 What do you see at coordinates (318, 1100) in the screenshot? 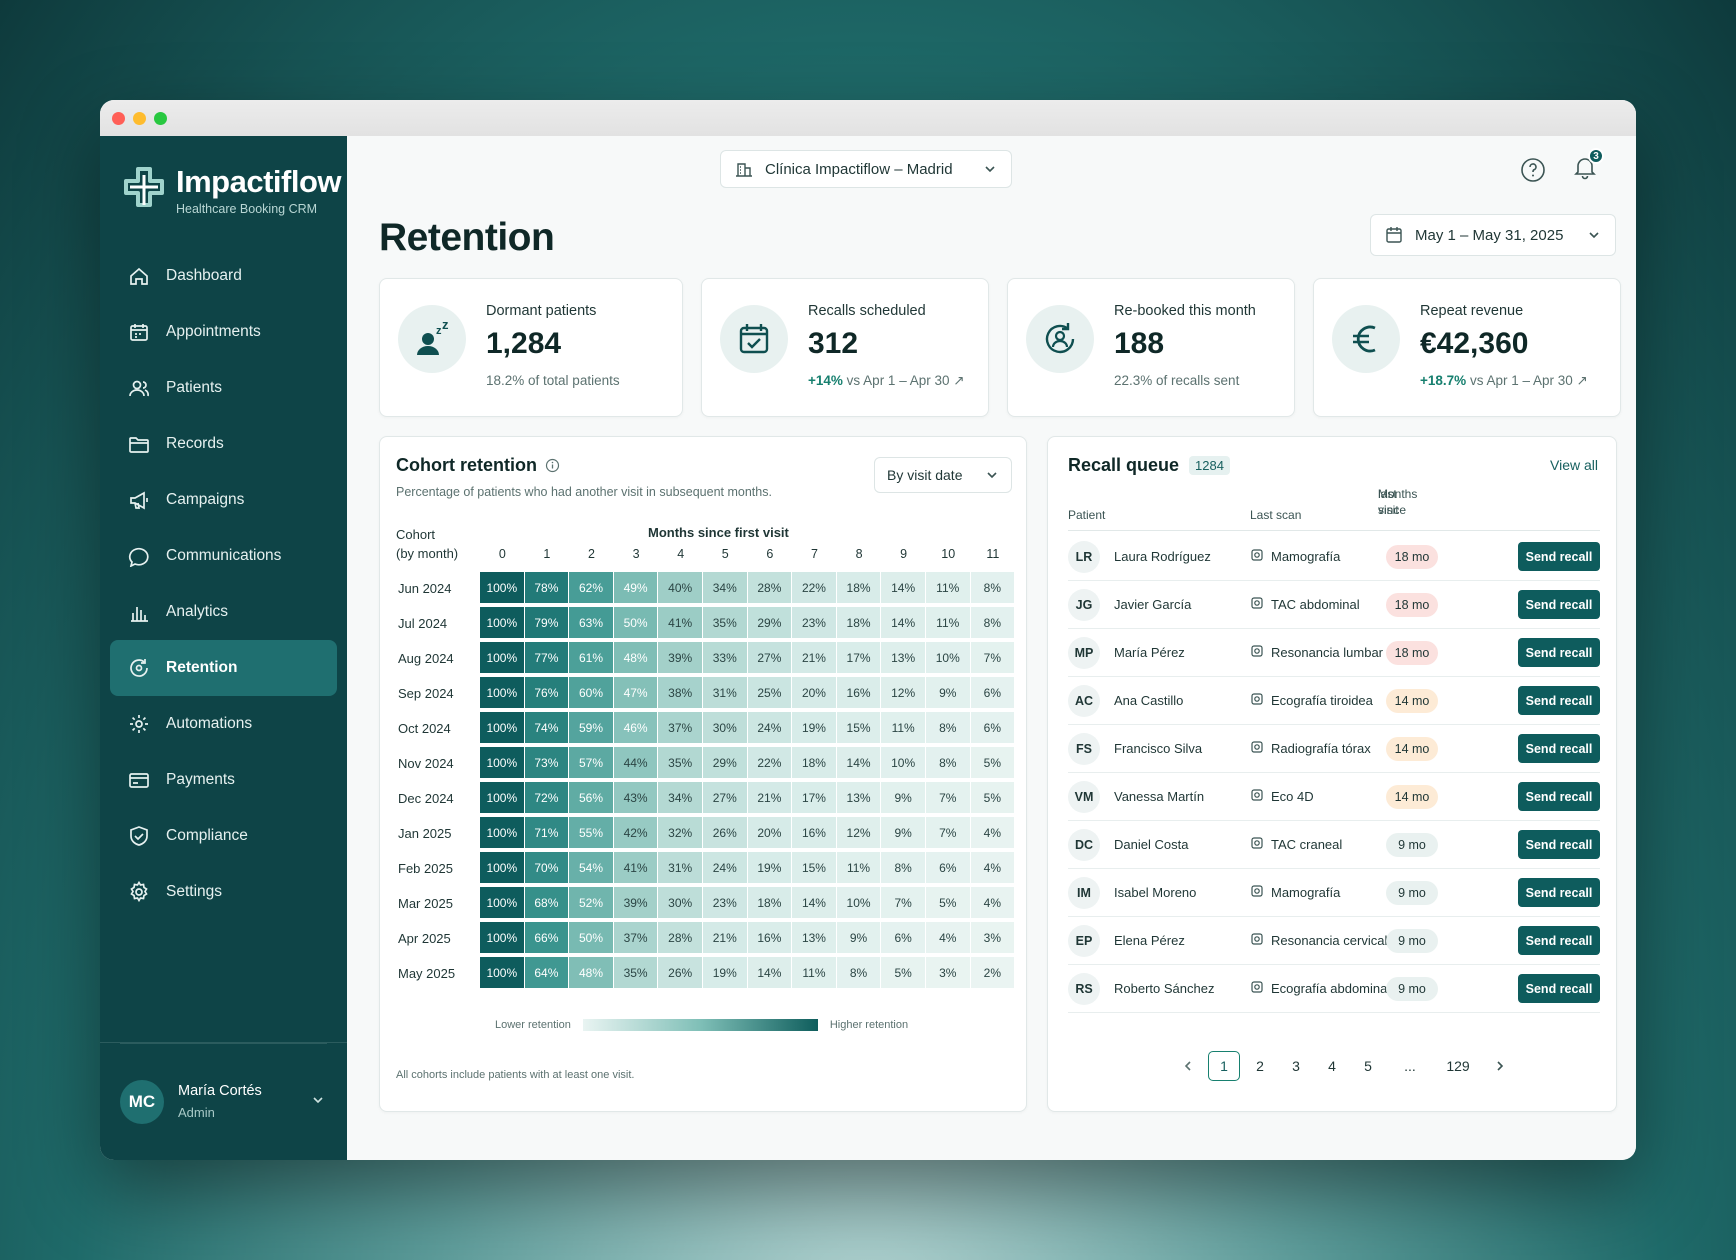
I see `chevron-down-icon` at bounding box center [318, 1100].